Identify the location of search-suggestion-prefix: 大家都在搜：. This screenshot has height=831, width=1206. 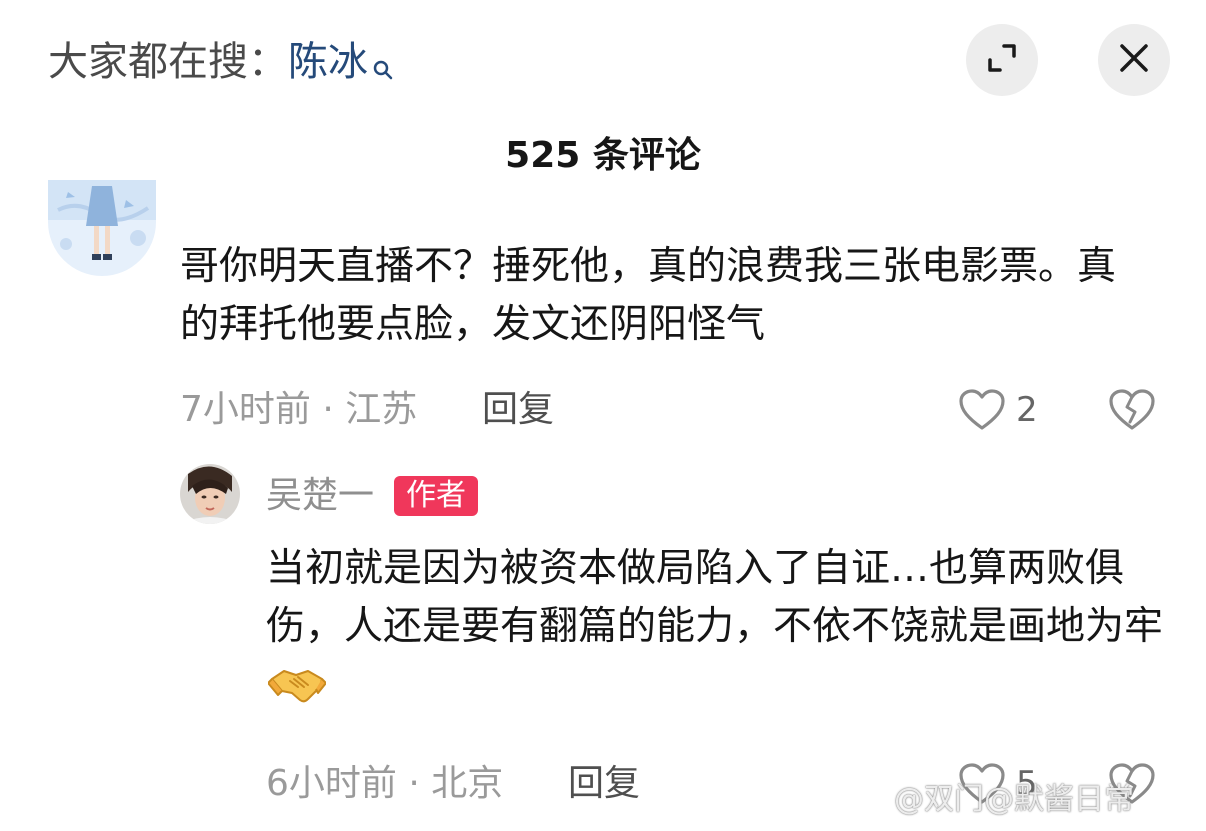
(168, 62).